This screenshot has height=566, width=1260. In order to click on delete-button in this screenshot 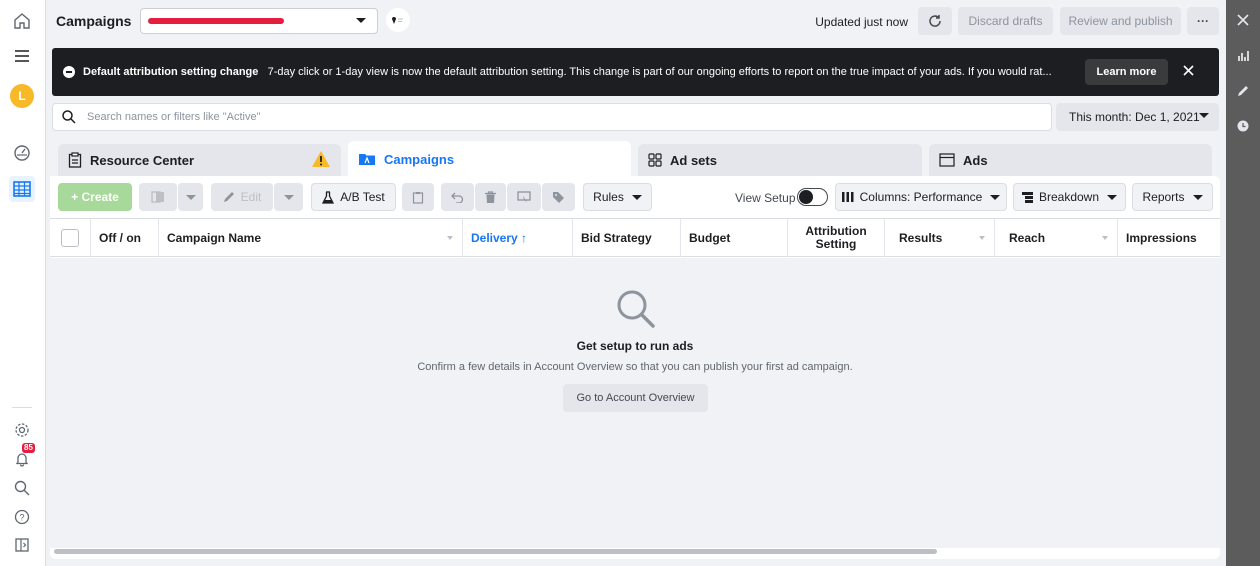, I will do `click(490, 197)`.